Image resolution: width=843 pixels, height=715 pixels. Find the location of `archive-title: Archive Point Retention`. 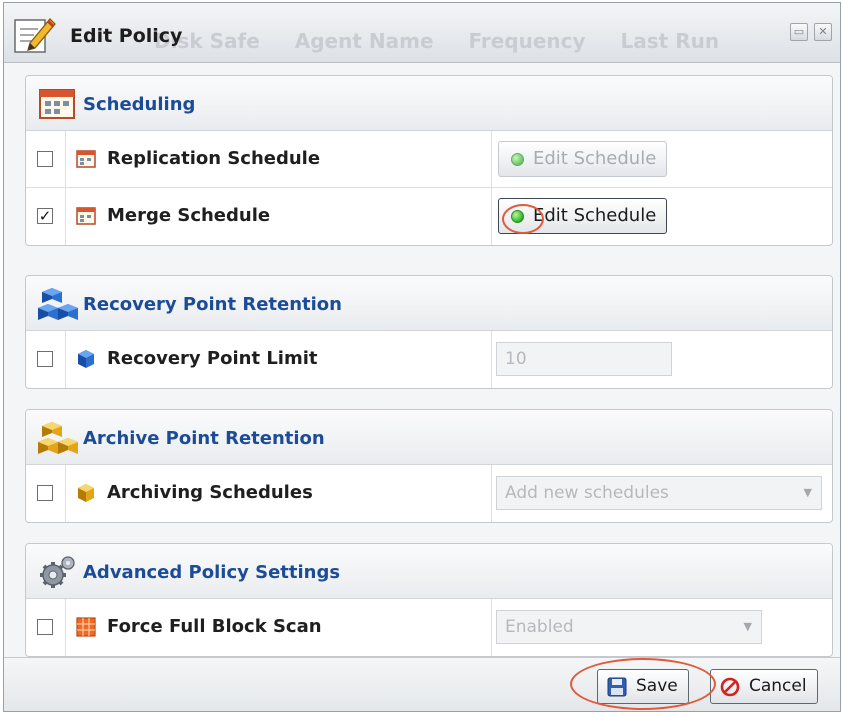

archive-title: Archive Point Retention is located at coordinates (204, 438).